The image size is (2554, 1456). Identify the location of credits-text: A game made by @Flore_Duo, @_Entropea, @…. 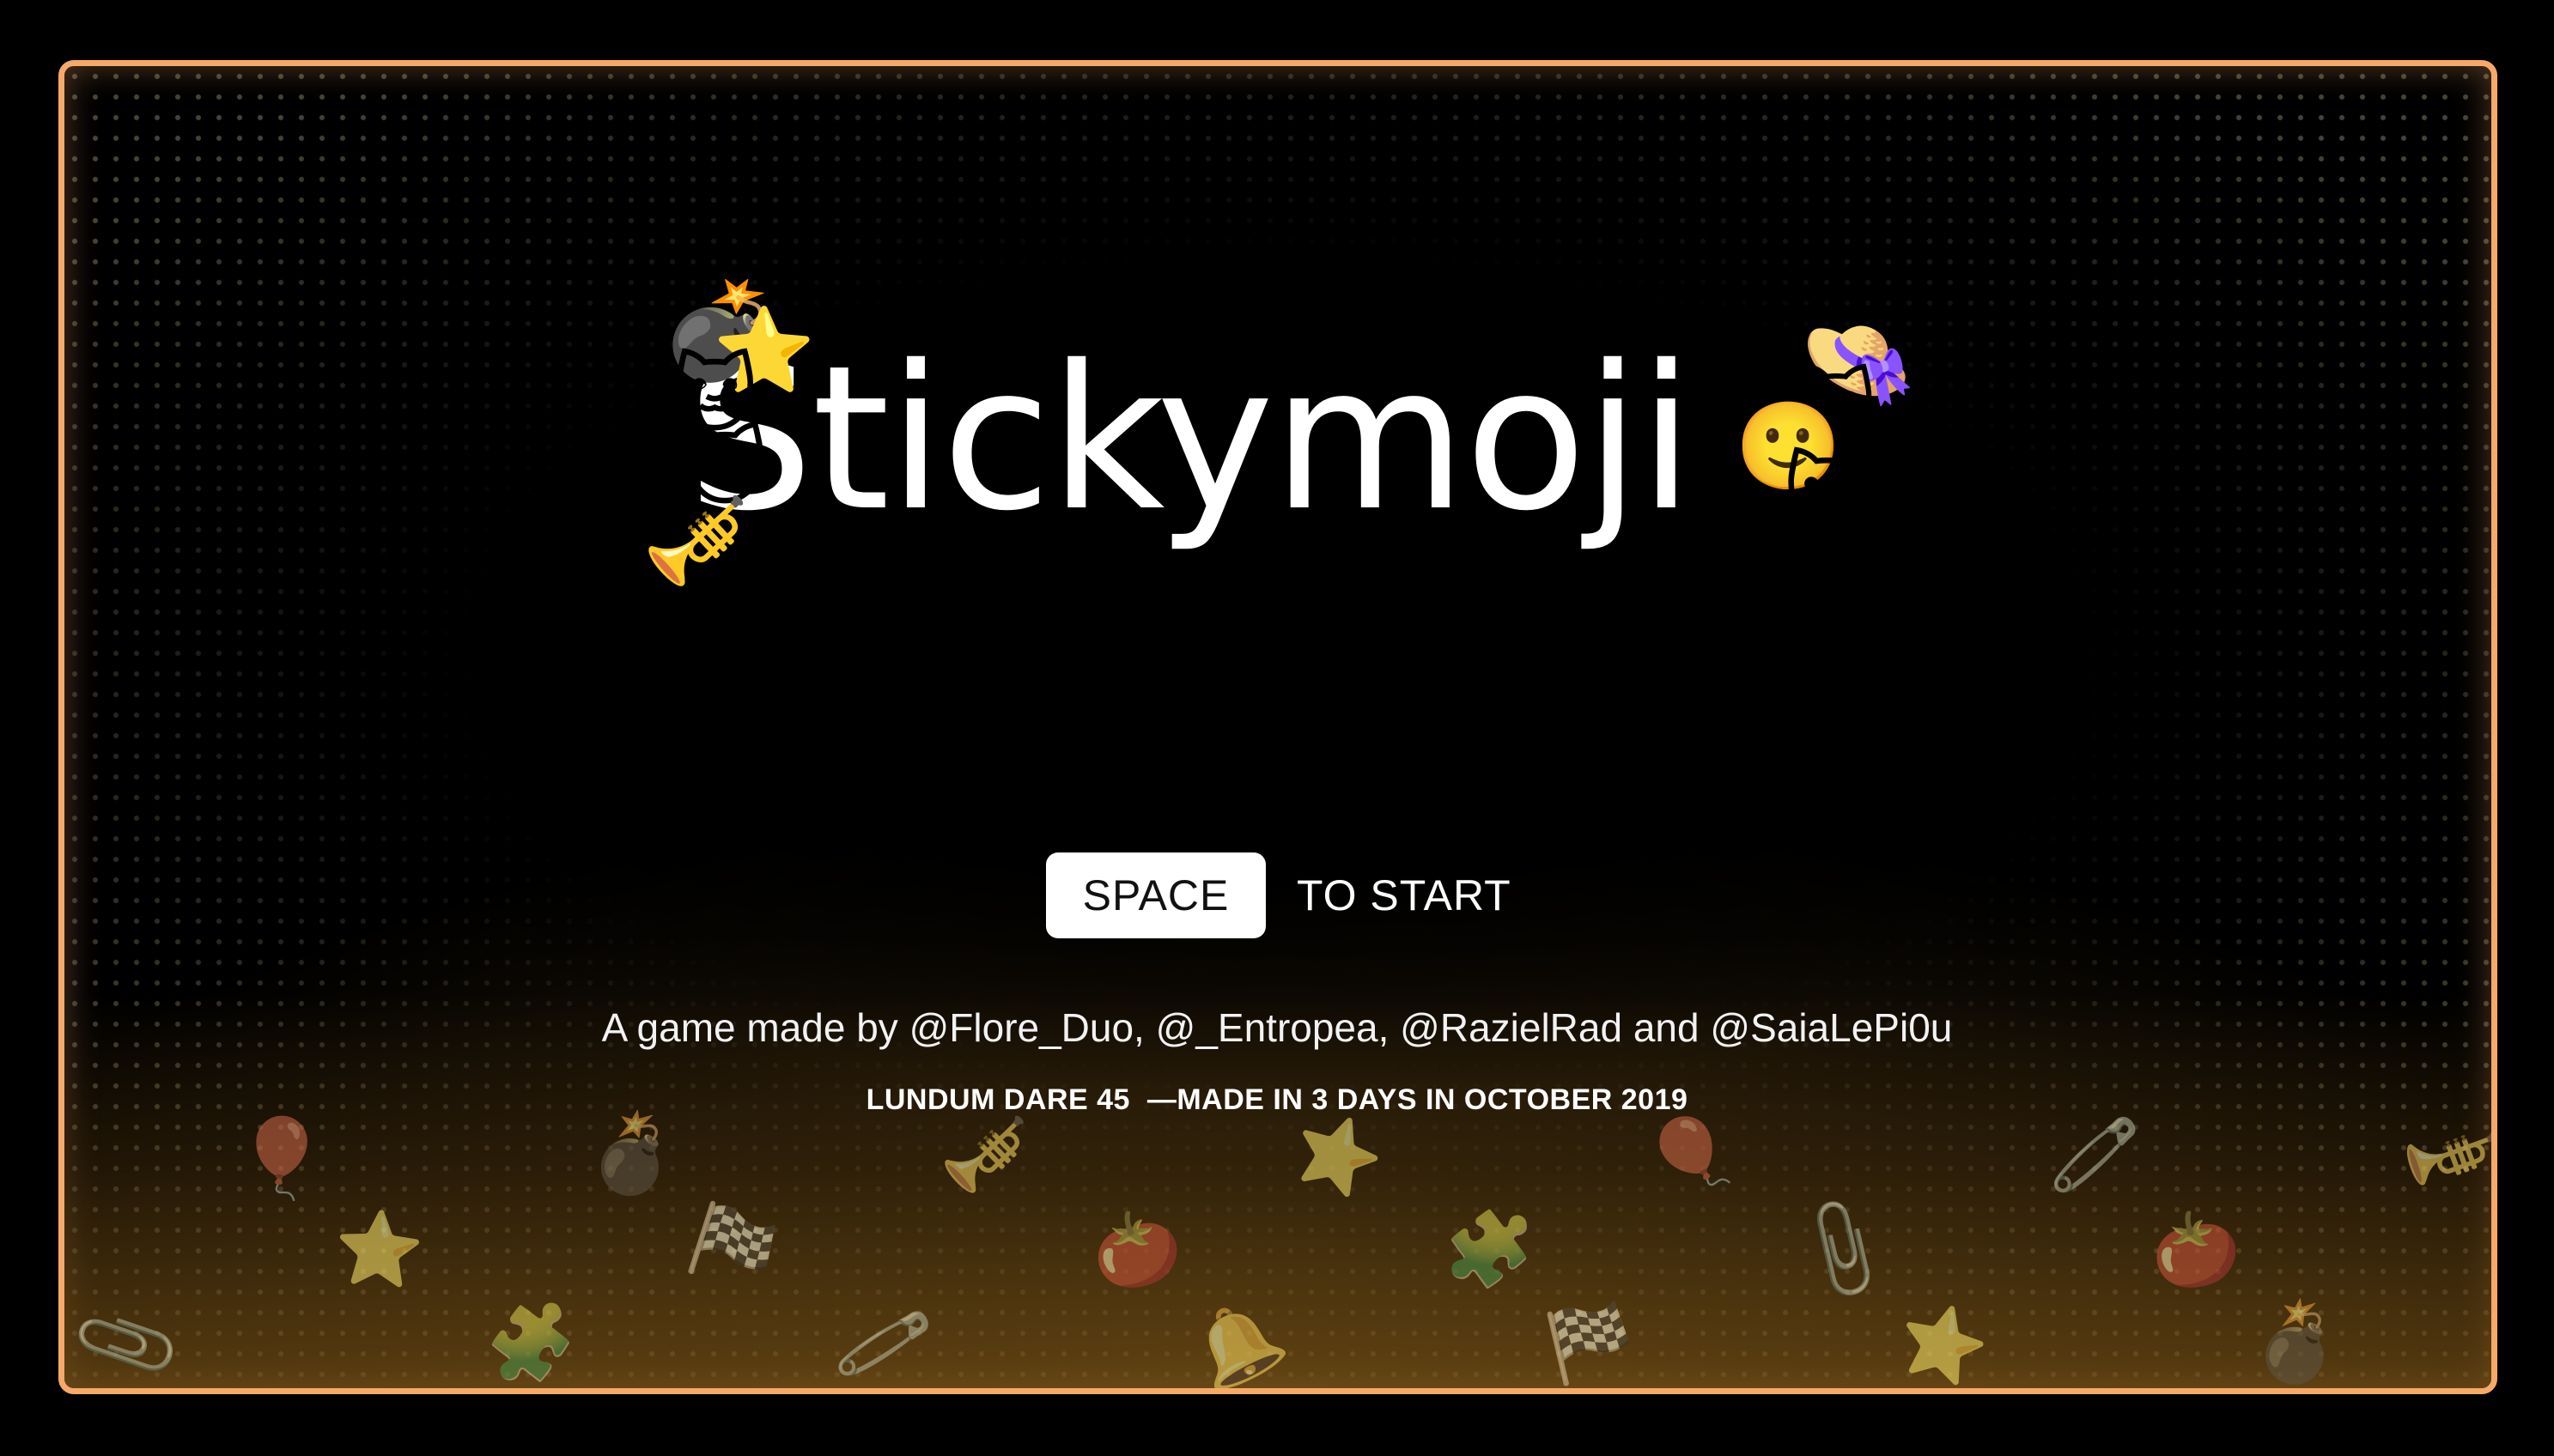
(1277, 1028).